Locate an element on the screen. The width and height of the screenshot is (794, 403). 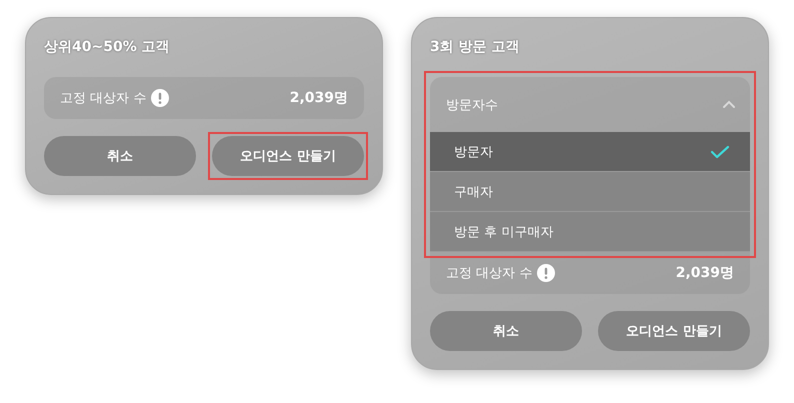
option-label: 구매자 is located at coordinates (473, 192).